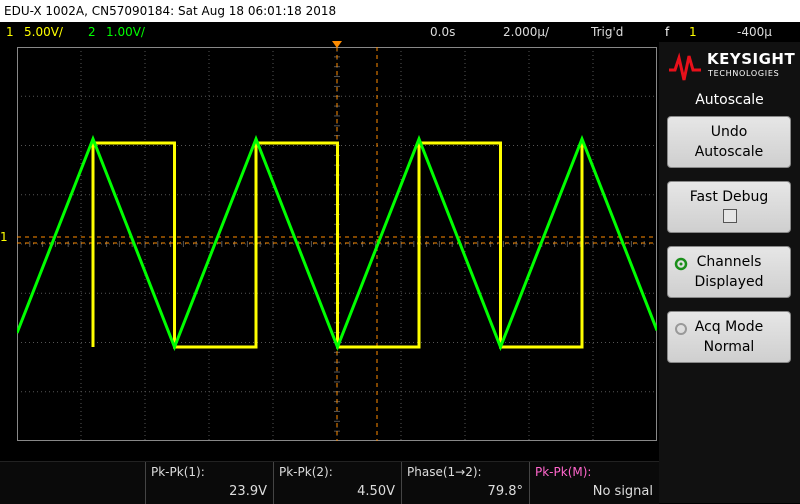  What do you see at coordinates (729, 327) in the screenshot?
I see `softkey-label: Acq Mode` at bounding box center [729, 327].